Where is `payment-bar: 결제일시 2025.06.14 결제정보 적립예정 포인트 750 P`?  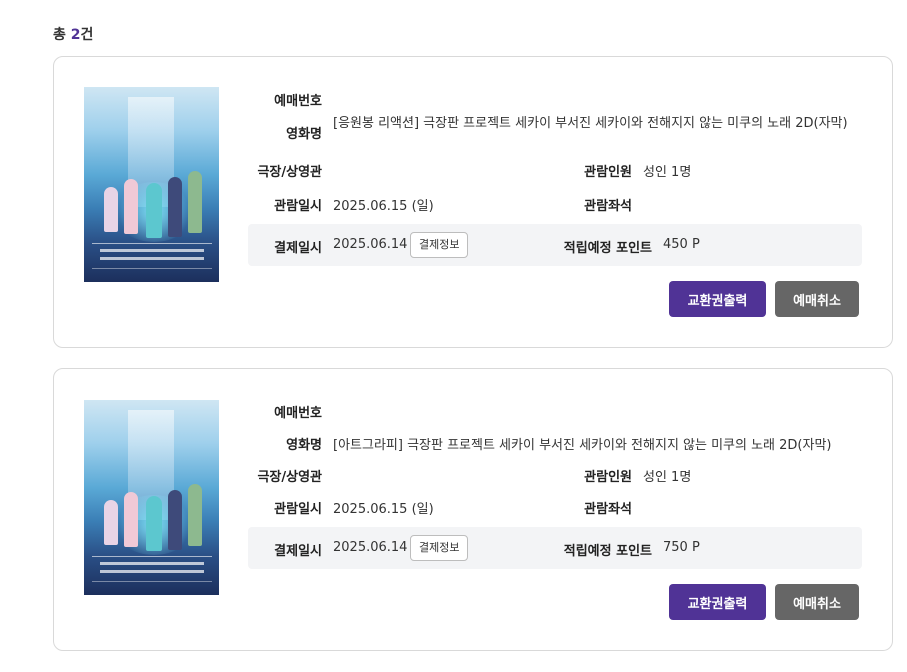 payment-bar: 결제일시 2025.06.14 결제정보 적립예정 포인트 750 P is located at coordinates (555, 548).